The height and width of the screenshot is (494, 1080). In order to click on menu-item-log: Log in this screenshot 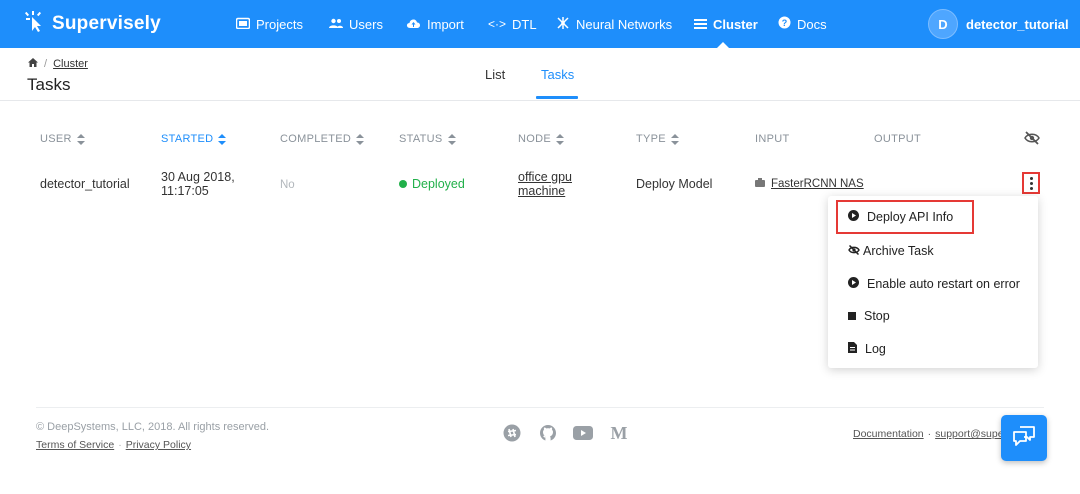, I will do `click(867, 349)`.